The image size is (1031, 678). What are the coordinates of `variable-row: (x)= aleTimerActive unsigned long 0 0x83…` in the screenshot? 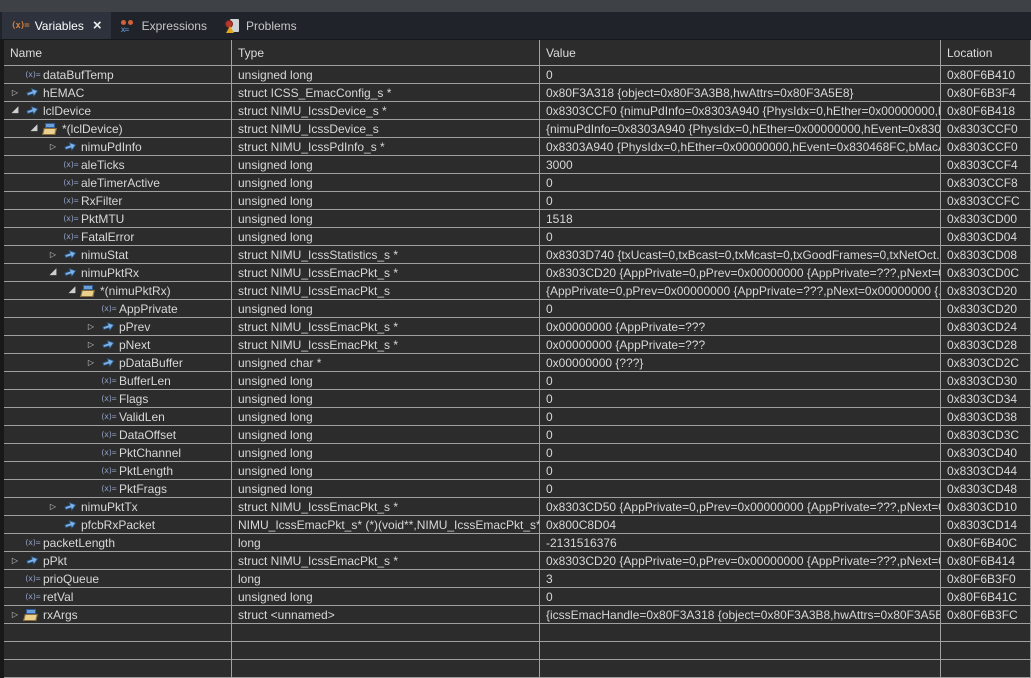 It's located at (517, 183).